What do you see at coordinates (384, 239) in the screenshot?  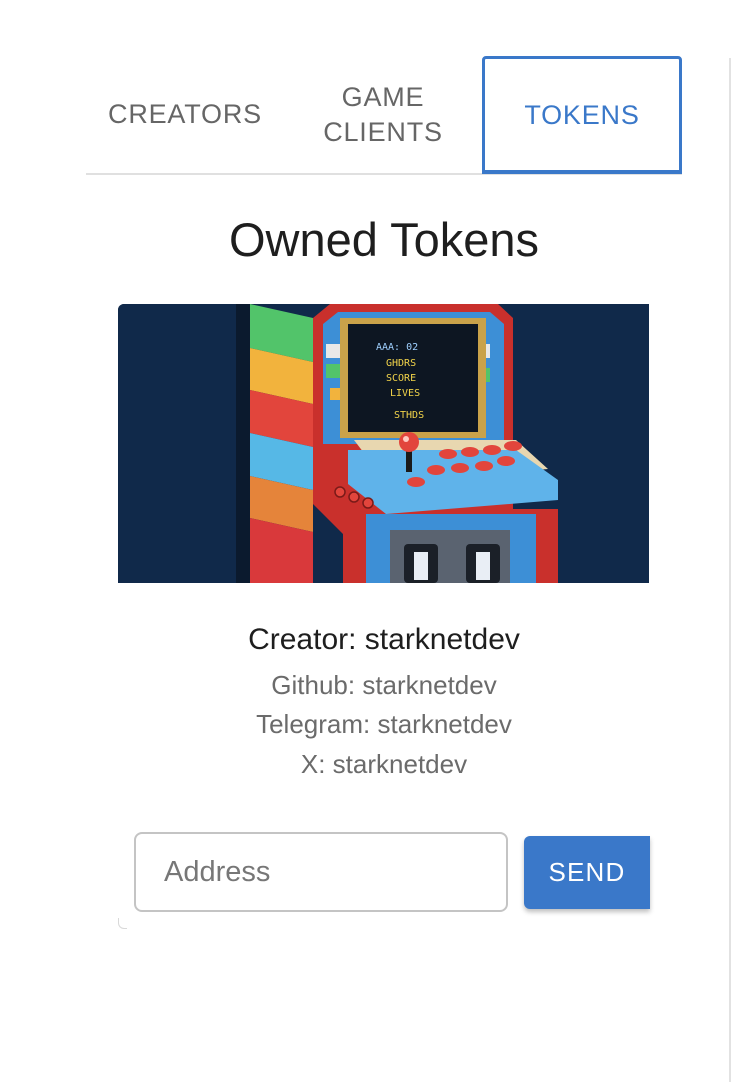 I see `page-title: Owned Tokens` at bounding box center [384, 239].